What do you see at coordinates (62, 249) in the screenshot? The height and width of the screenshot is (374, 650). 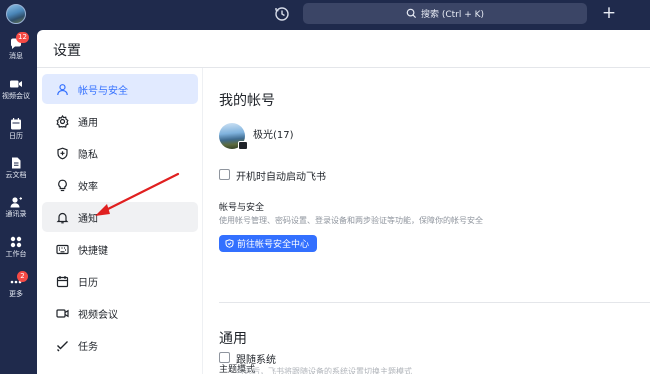 I see `keyboard-icon` at bounding box center [62, 249].